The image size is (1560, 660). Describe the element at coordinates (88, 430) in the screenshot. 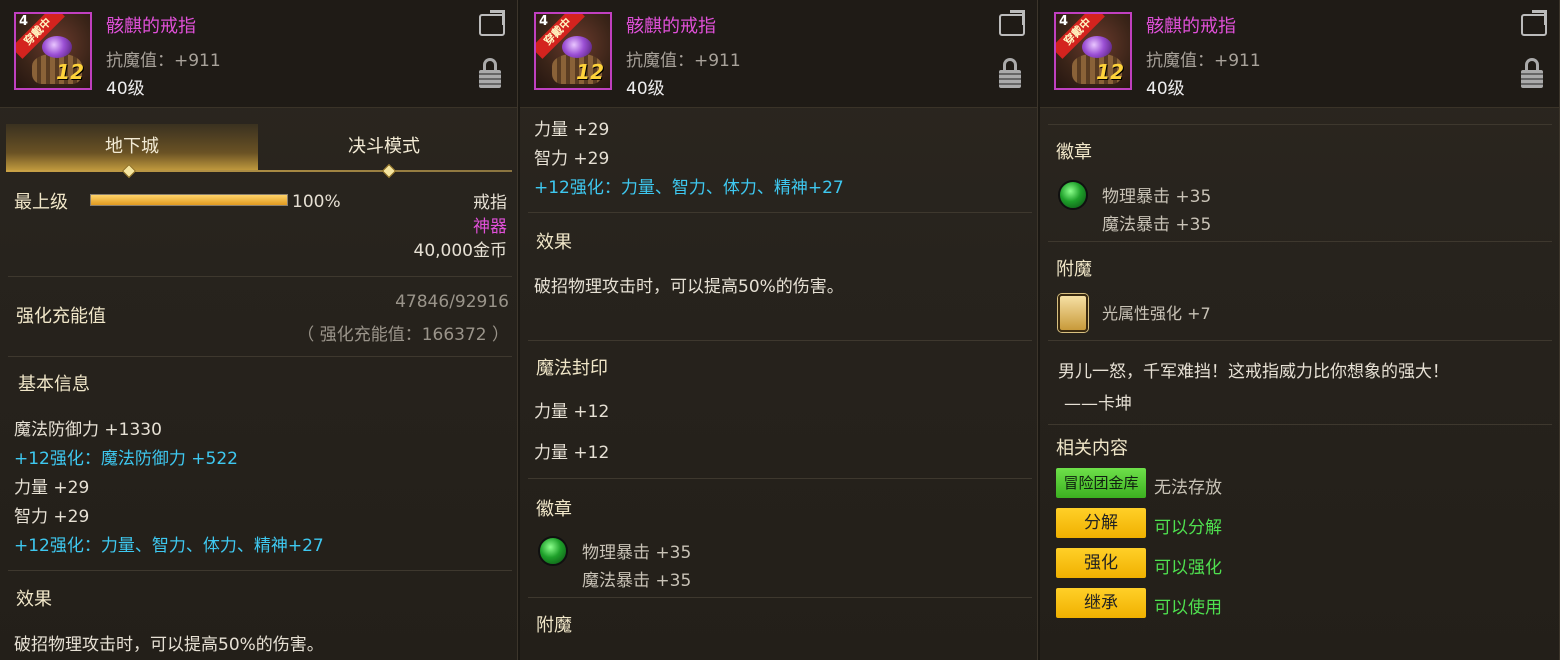

I see `stat-line: 魔法防御力 +1330` at that location.